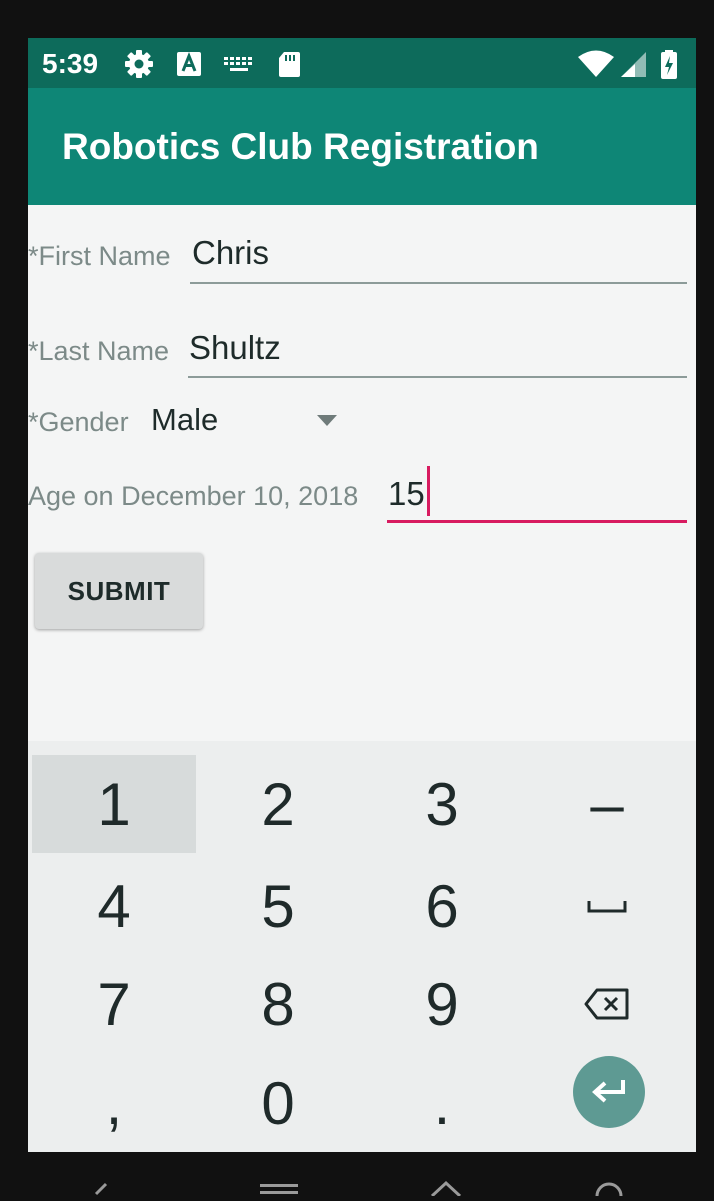 The height and width of the screenshot is (1201, 714). I want to click on key-8: 8, so click(278, 1004).